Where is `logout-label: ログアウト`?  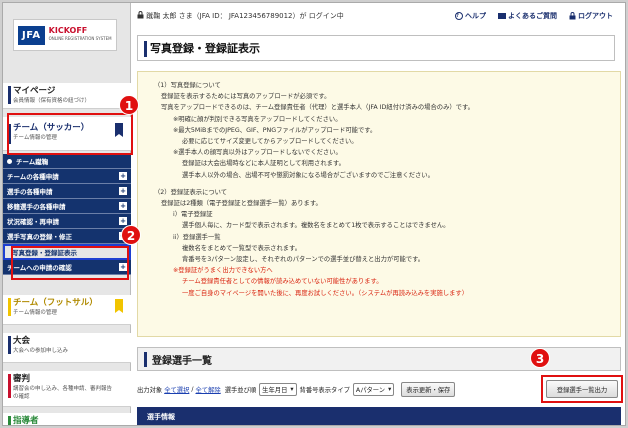 logout-label: ログアウト is located at coordinates (595, 16).